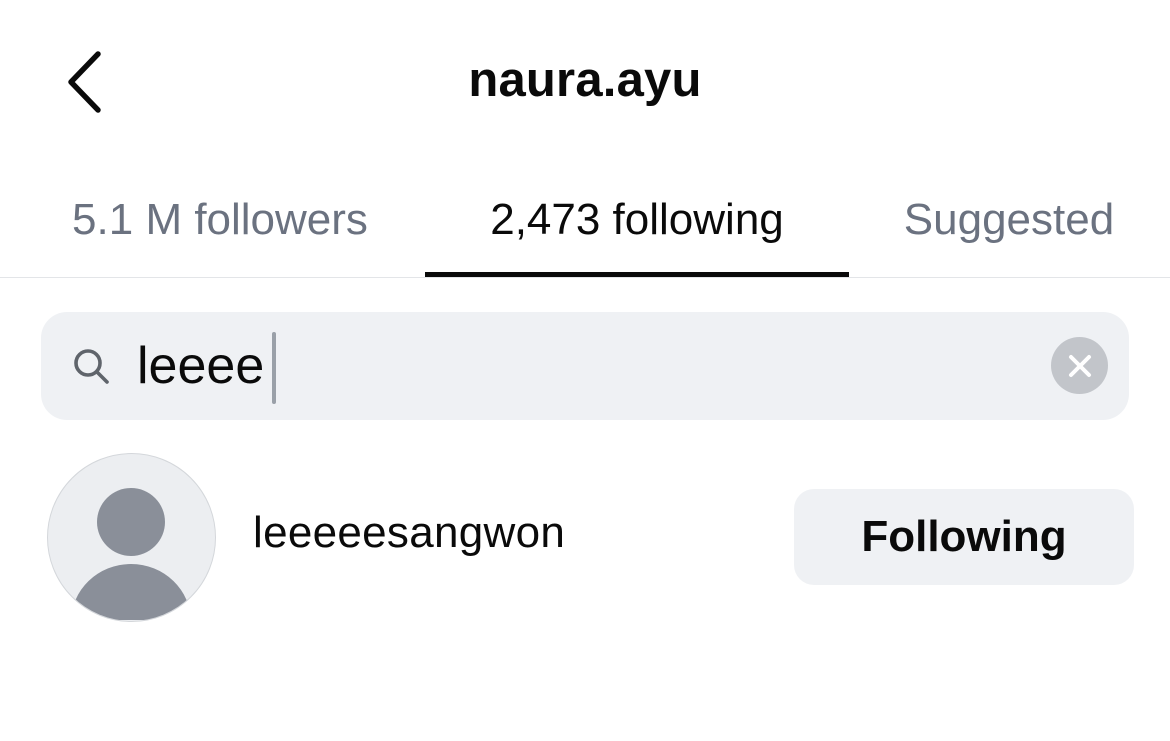 The height and width of the screenshot is (741, 1170). I want to click on tabs-divider, so click(585, 277).